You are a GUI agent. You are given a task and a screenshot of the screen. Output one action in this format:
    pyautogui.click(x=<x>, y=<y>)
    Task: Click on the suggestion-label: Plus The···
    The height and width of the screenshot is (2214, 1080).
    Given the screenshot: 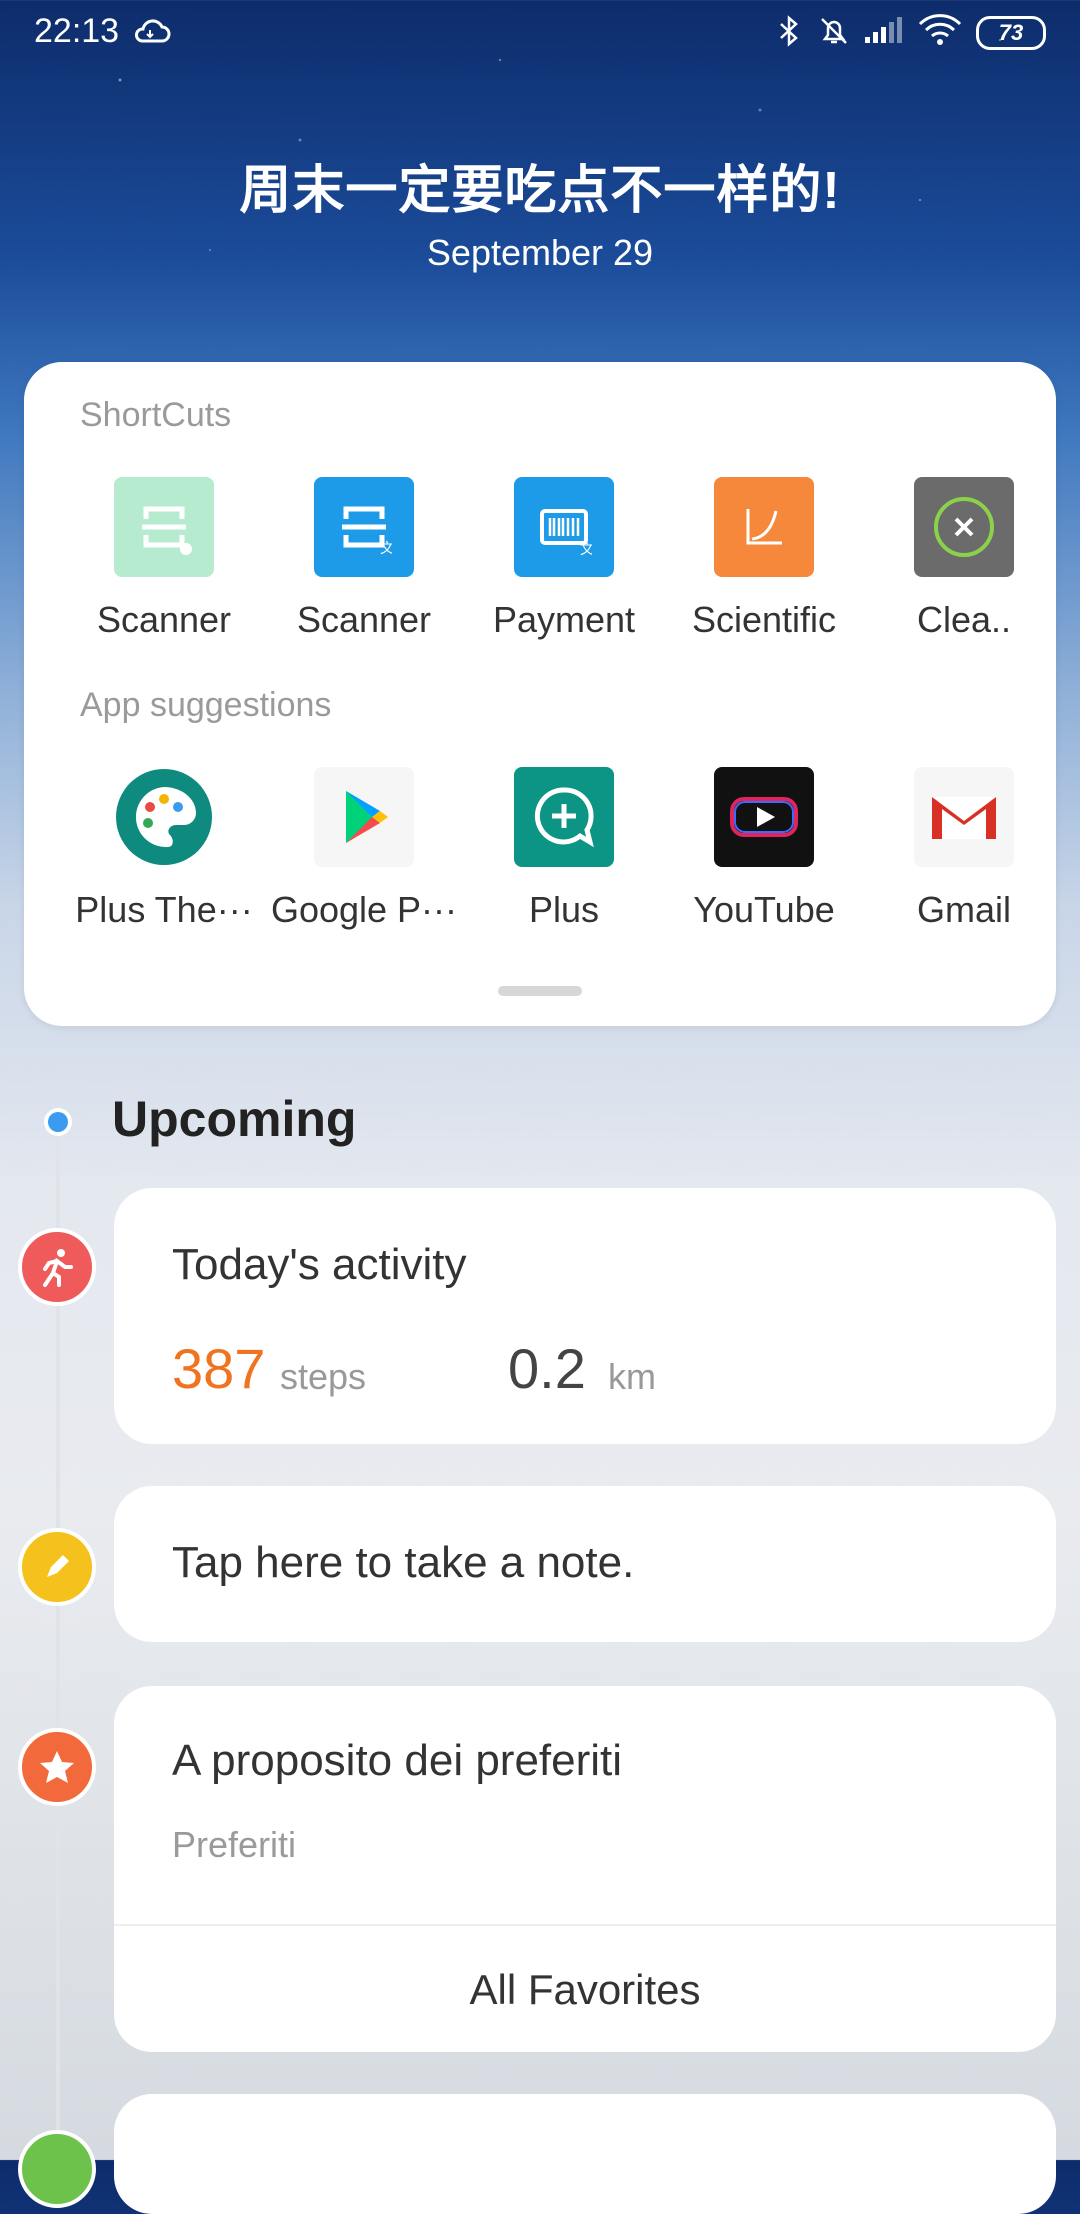 What is the action you would take?
    pyautogui.click(x=164, y=909)
    